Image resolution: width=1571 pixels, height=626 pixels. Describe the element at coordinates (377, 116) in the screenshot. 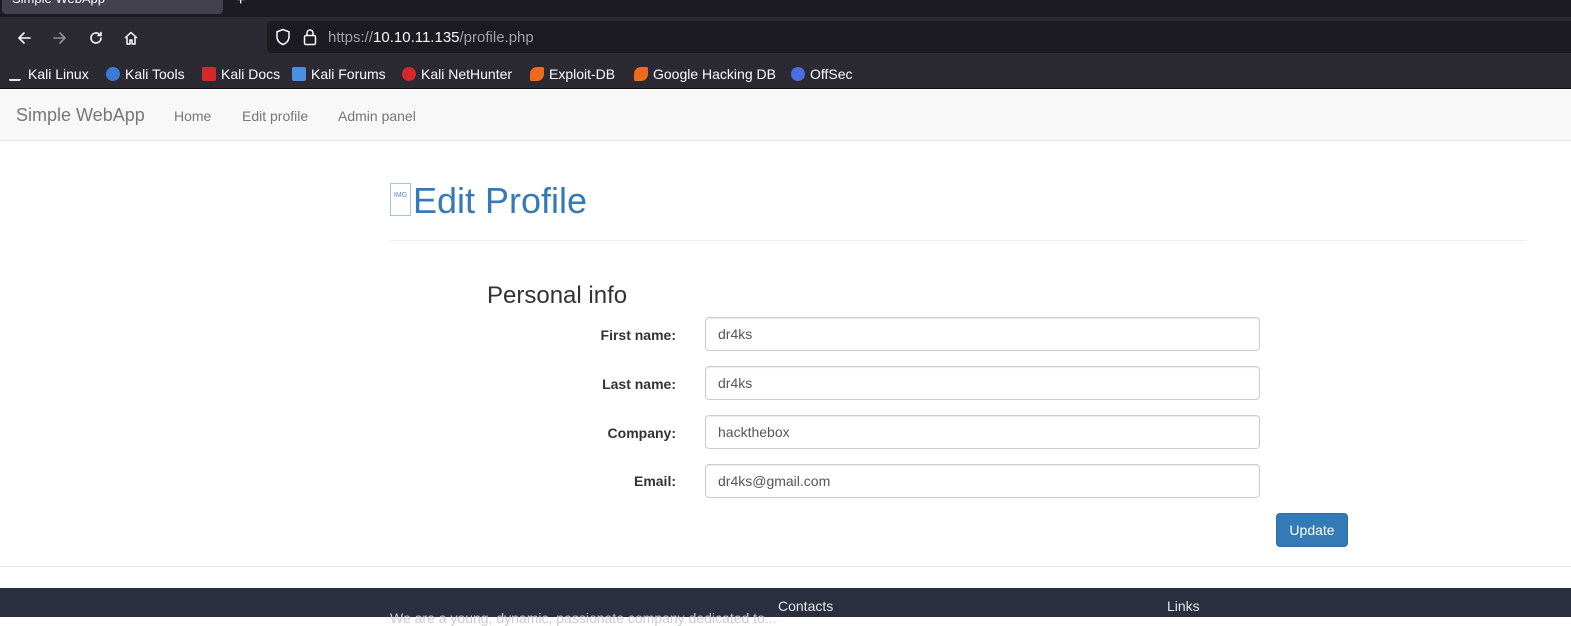

I see `nav-link-admin-panel: Admin panel` at that location.